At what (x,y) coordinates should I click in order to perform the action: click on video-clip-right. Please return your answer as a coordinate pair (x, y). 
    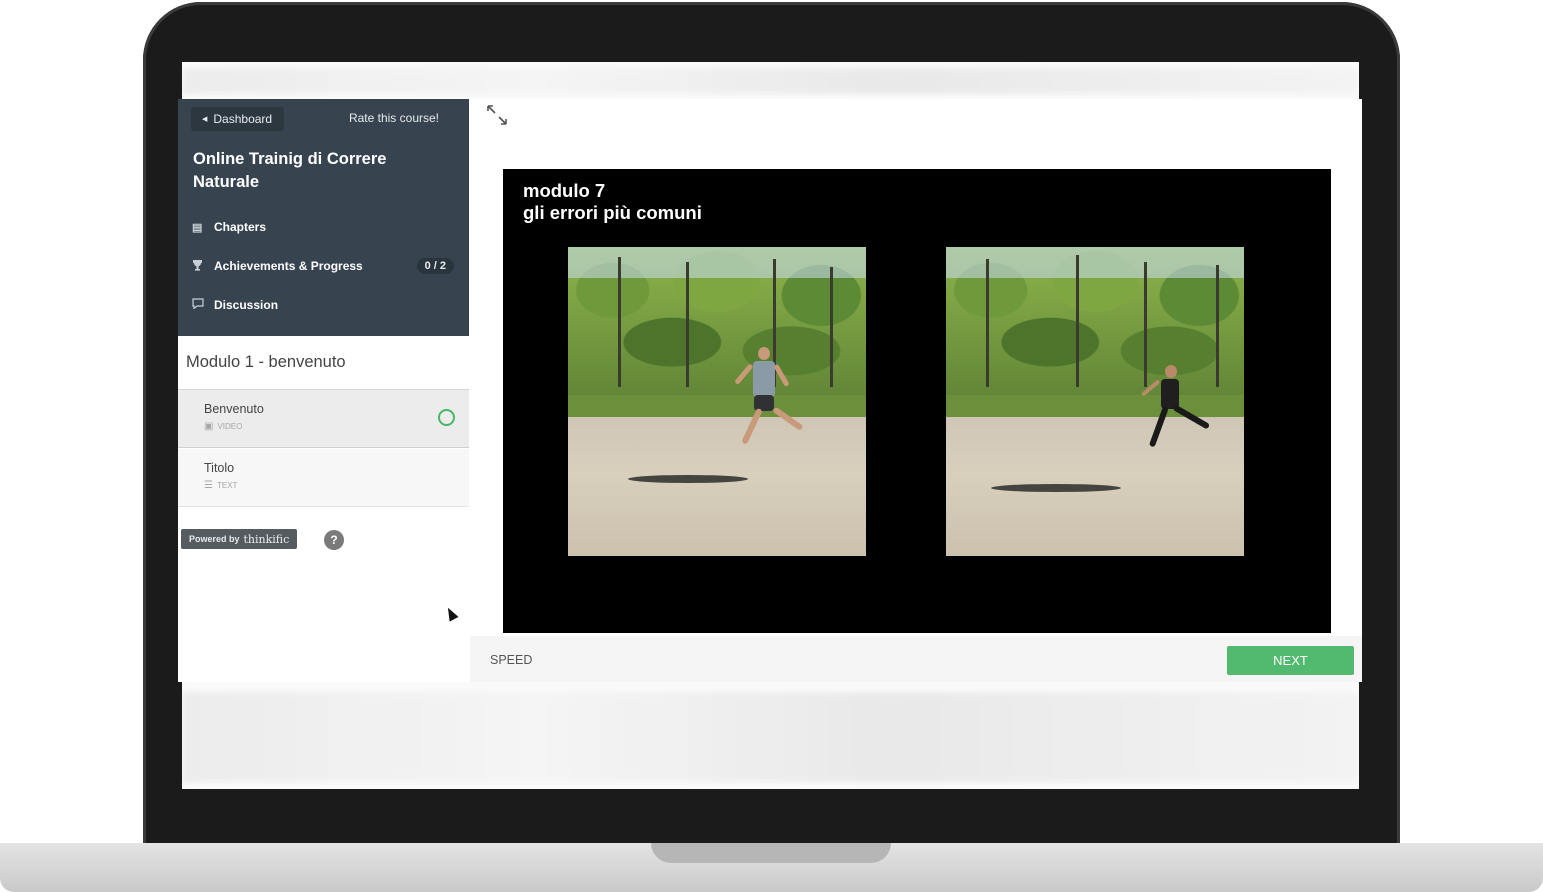
    Looking at the image, I should click on (1095, 401).